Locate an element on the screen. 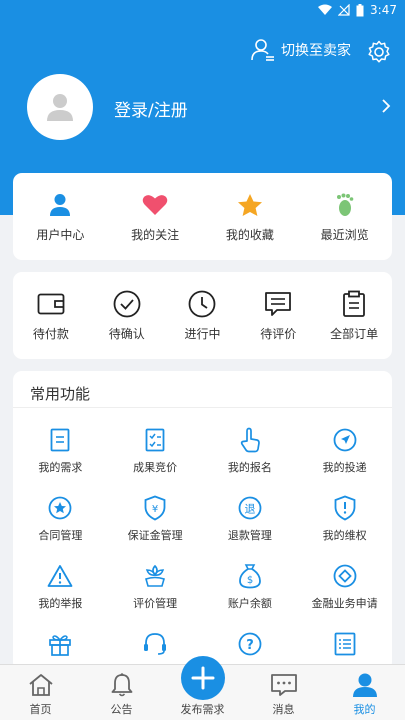  checklist-icon is located at coordinates (155, 440).